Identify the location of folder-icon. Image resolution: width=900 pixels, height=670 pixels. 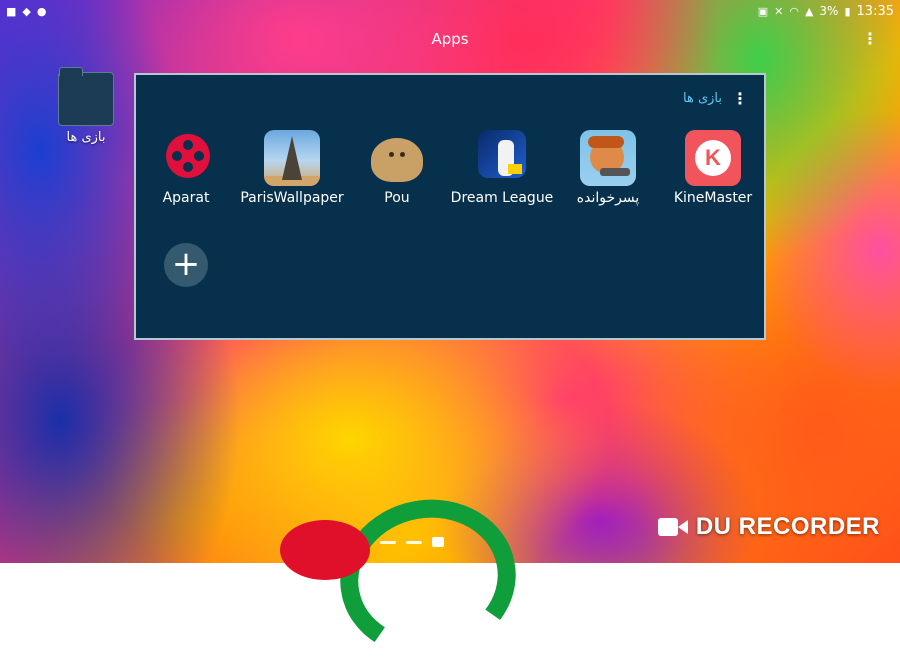
(86, 96).